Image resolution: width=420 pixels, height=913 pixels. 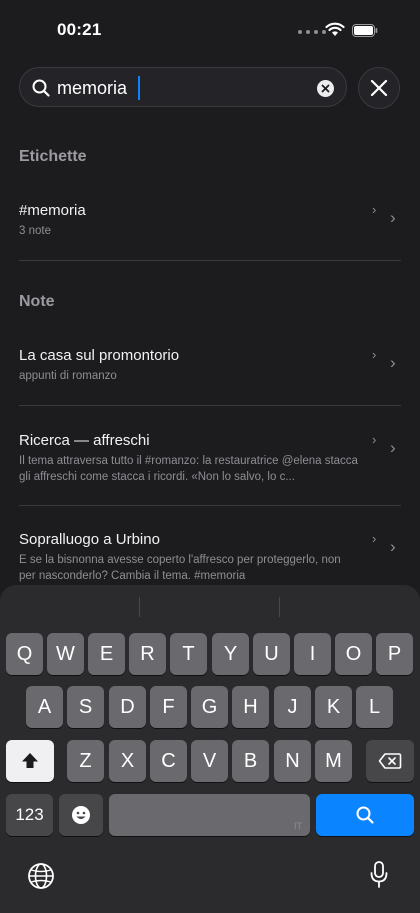 I want to click on battery-icon, so click(x=365, y=30).